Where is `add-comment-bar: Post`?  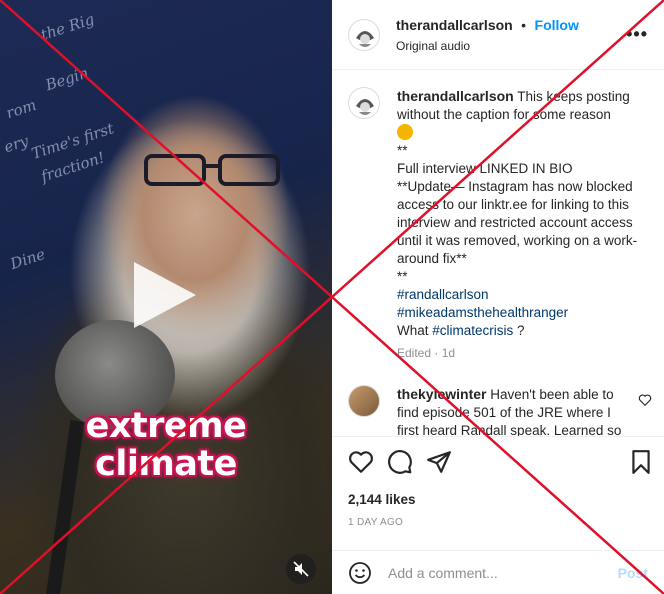 add-comment-bar: Post is located at coordinates (498, 572).